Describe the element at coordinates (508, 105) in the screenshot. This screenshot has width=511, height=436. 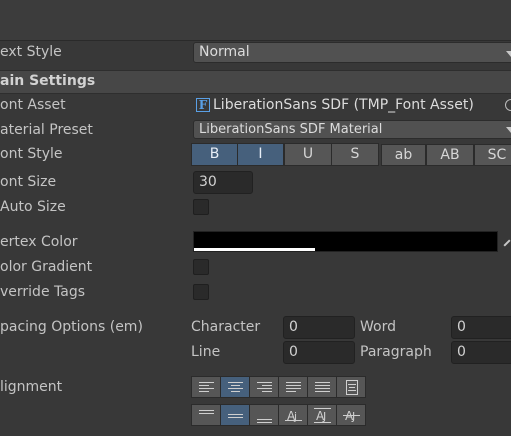
I see `object-picker-icon` at that location.